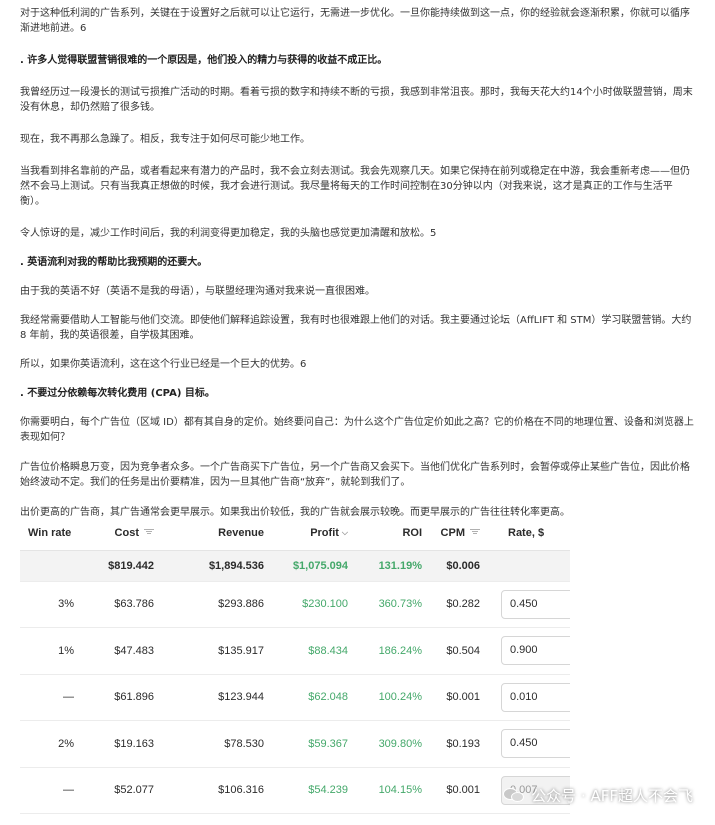  What do you see at coordinates (48, 744) in the screenshot?
I see `win-rate-cell: 2%` at bounding box center [48, 744].